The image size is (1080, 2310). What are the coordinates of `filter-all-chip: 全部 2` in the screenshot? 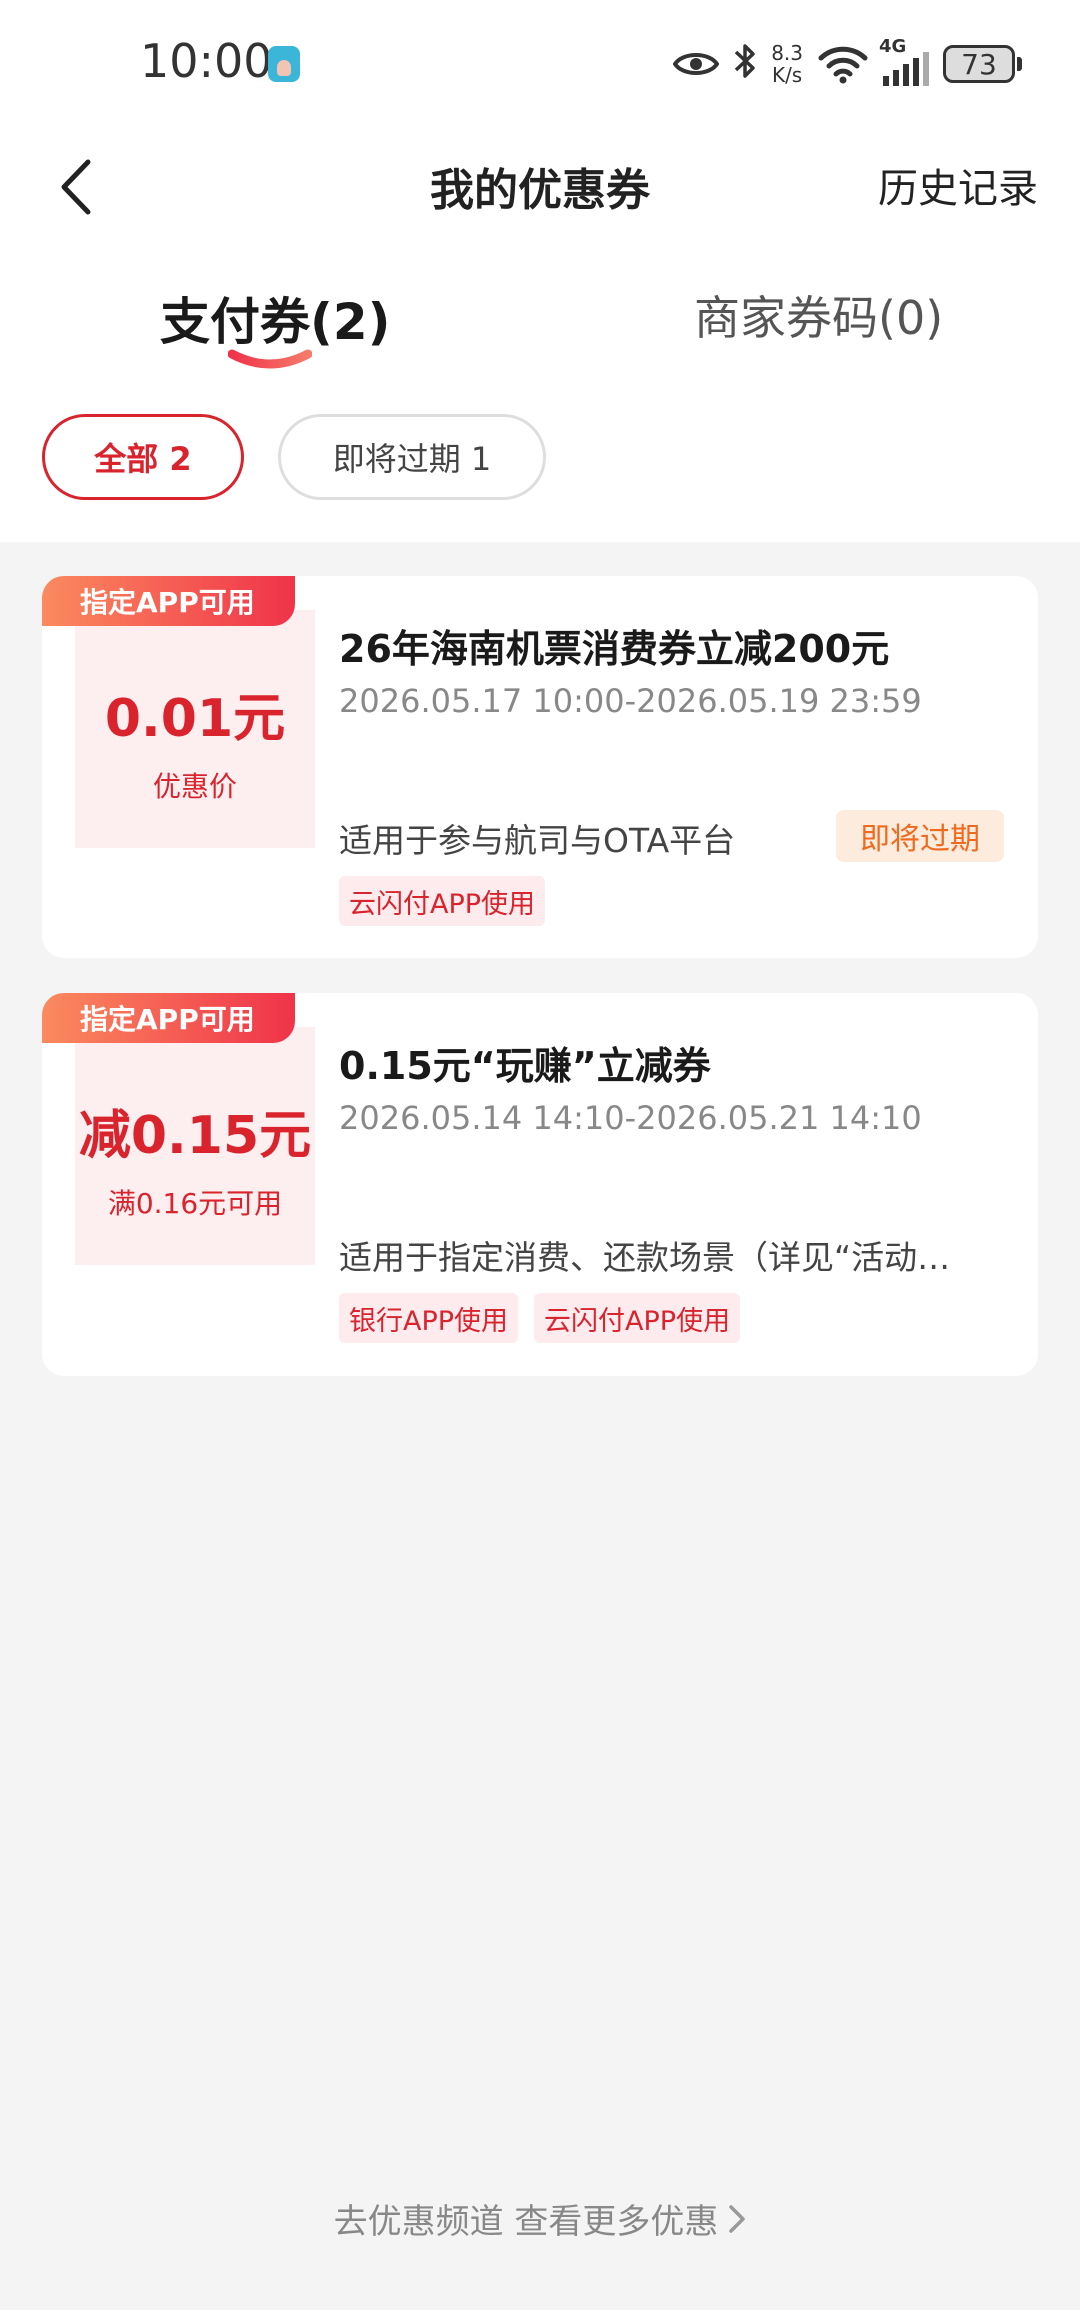 It's located at (143, 457).